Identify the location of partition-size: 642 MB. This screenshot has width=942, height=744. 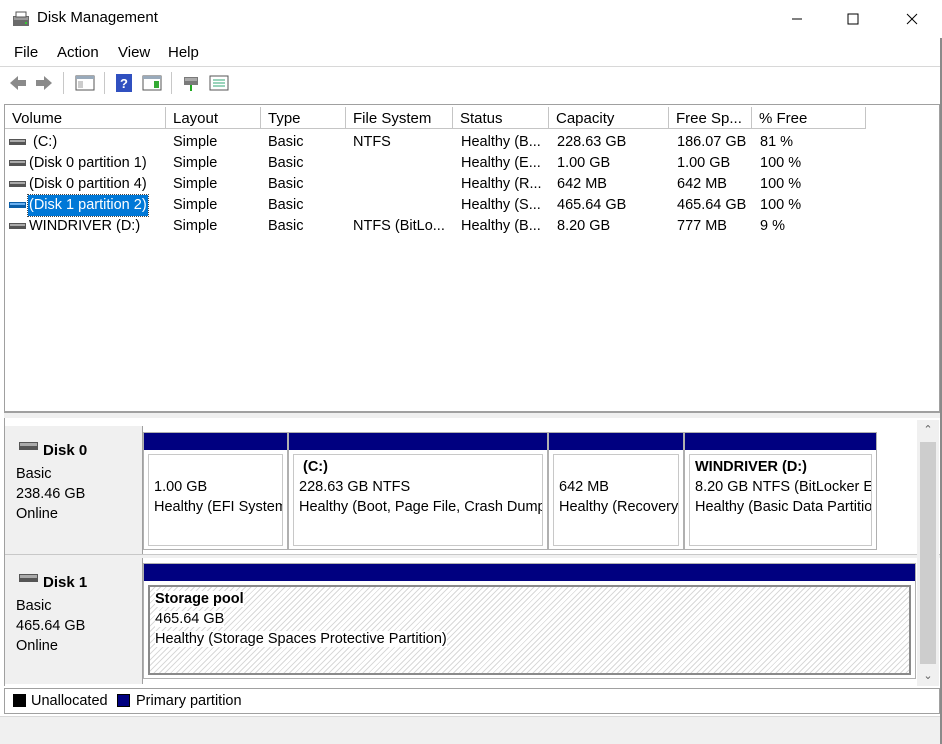
(584, 487).